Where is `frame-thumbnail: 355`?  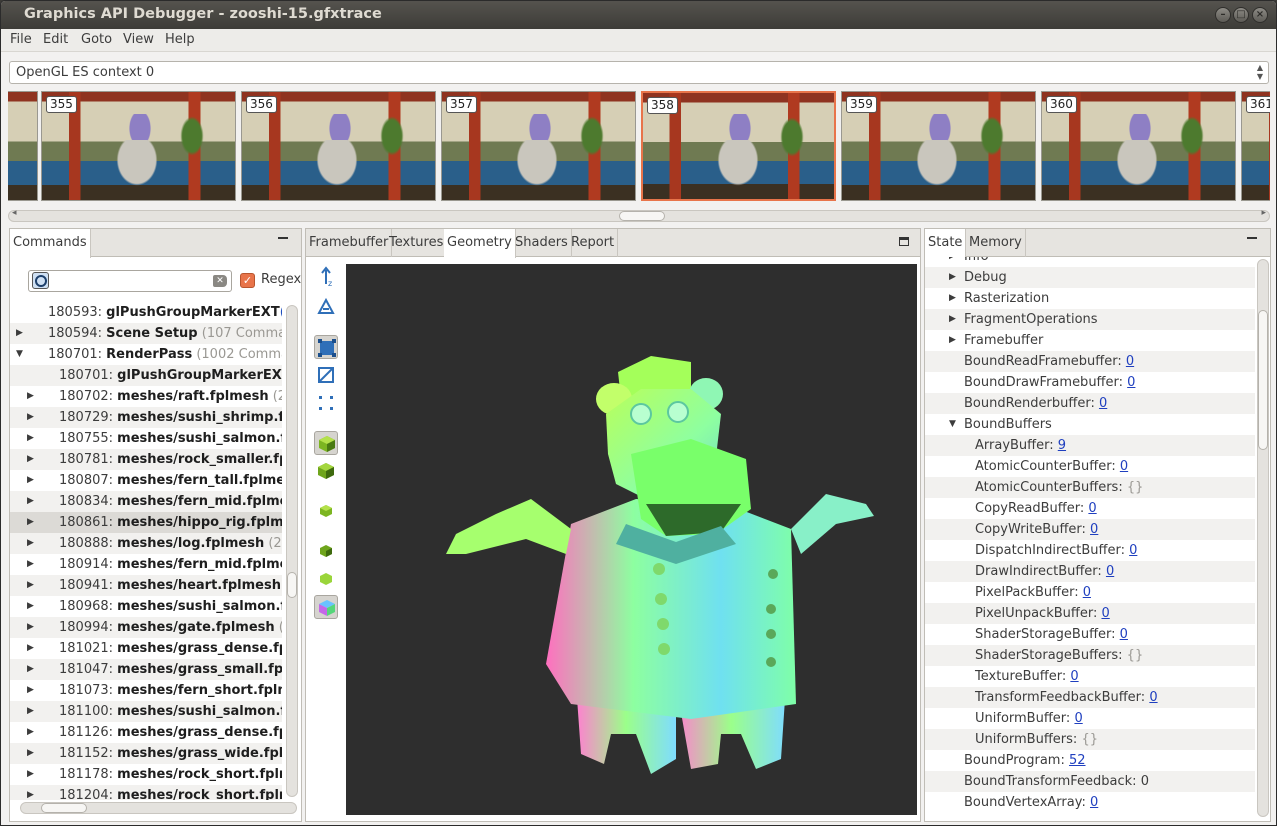
frame-thumbnail: 355 is located at coordinates (138, 146).